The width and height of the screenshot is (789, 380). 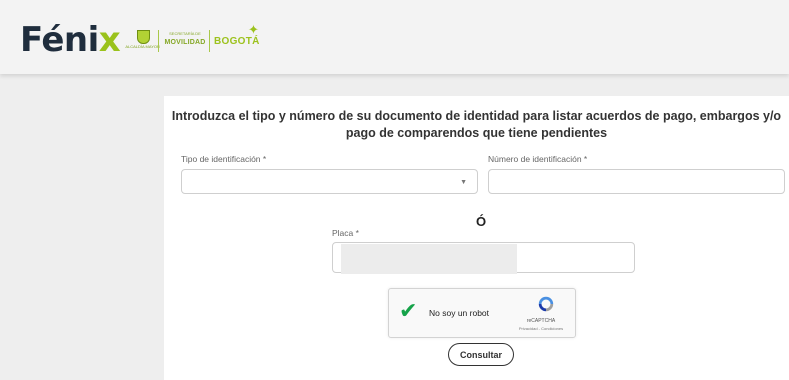 What do you see at coordinates (408, 311) in the screenshot?
I see `checkmark-icon: ✔` at bounding box center [408, 311].